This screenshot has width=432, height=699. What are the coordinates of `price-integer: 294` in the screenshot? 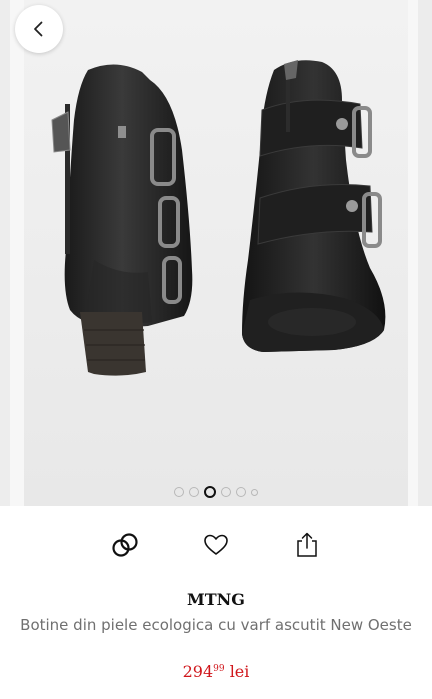 It's located at (198, 671).